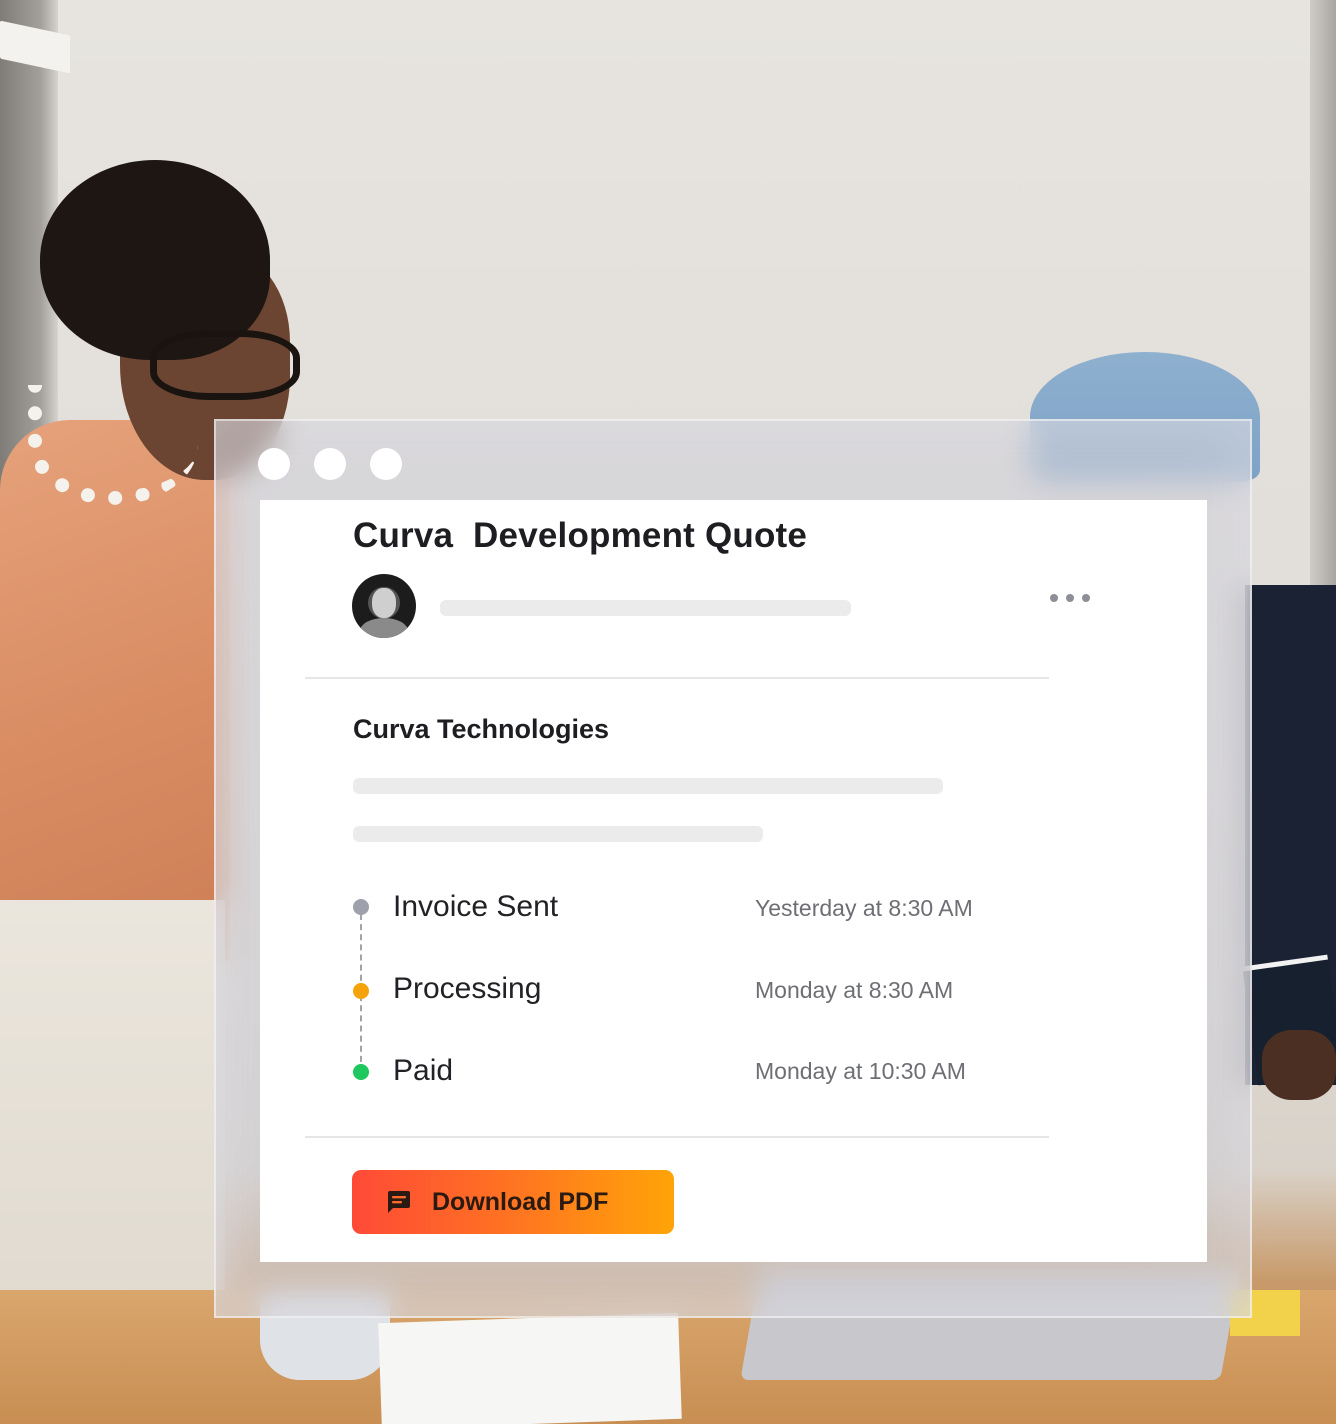 Image resolution: width=1336 pixels, height=1424 pixels. I want to click on timeline-time: Yesterday at 8:30 AM, so click(864, 908).